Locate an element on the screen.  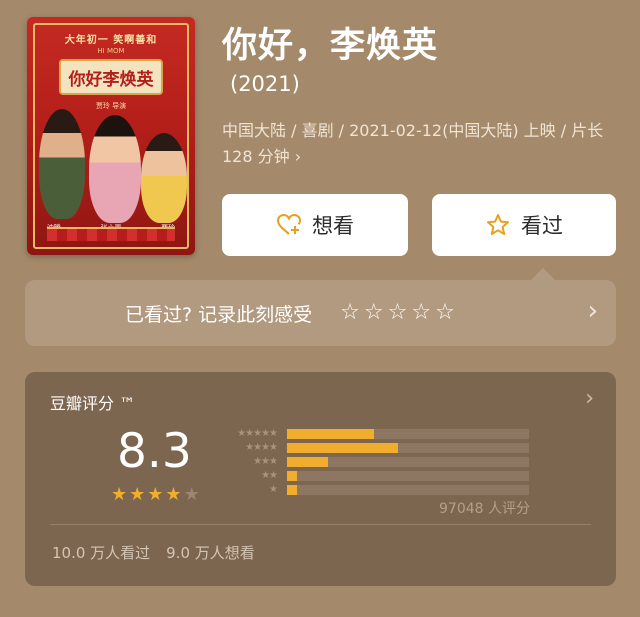
rate-star-2: ☆ is located at coordinates (374, 313).